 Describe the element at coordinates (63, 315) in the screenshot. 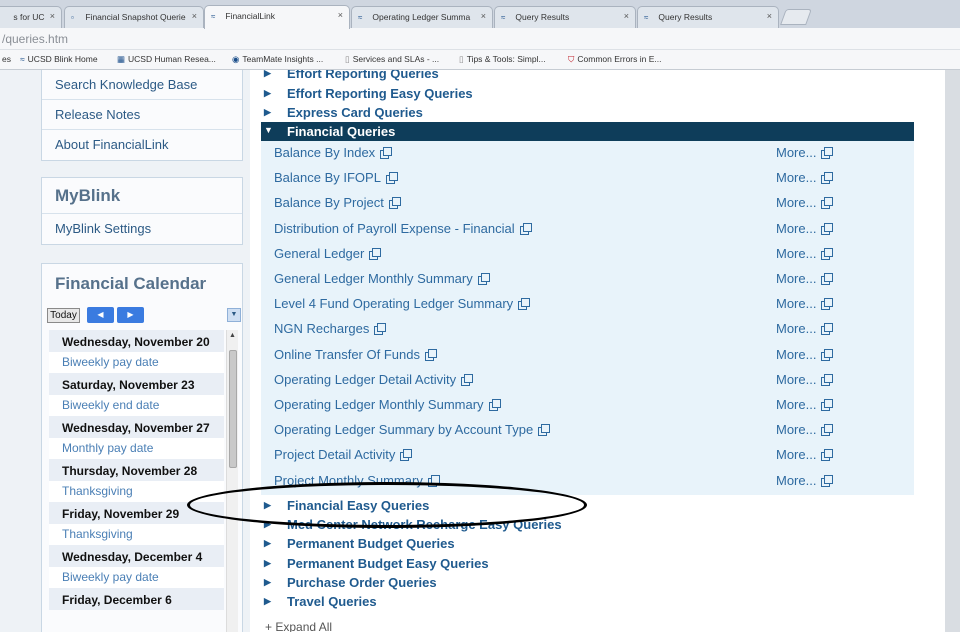

I see `today-button: Today` at that location.